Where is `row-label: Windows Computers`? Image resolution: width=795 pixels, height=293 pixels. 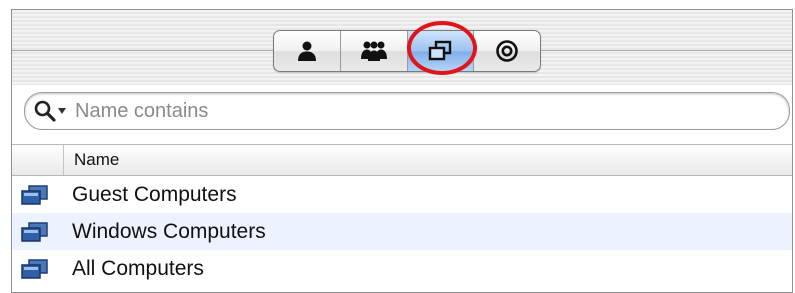
row-label: Windows Computers is located at coordinates (169, 231).